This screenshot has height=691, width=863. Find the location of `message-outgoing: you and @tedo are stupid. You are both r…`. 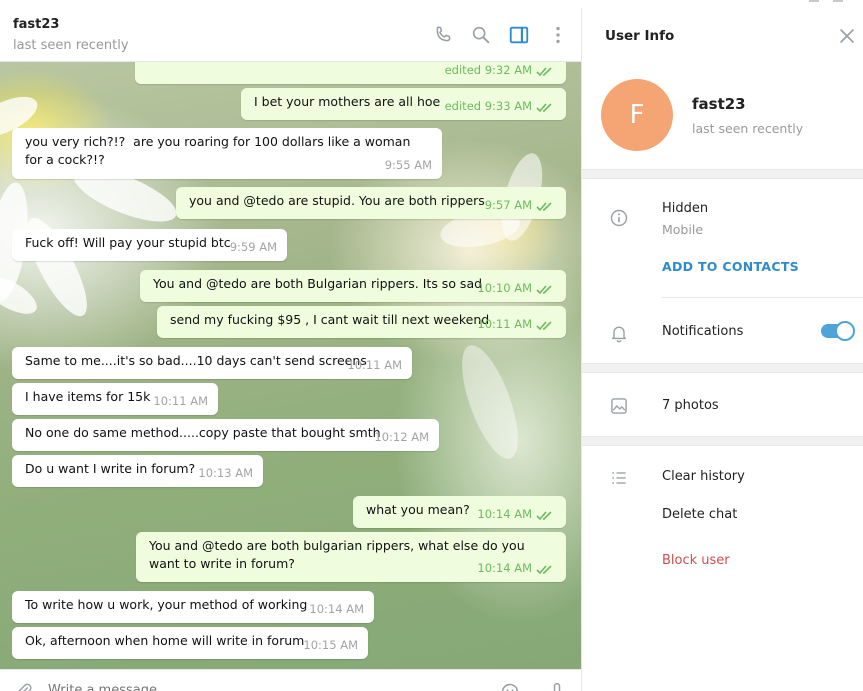

message-outgoing: you and @tedo are stupid. You are both r… is located at coordinates (371, 203).